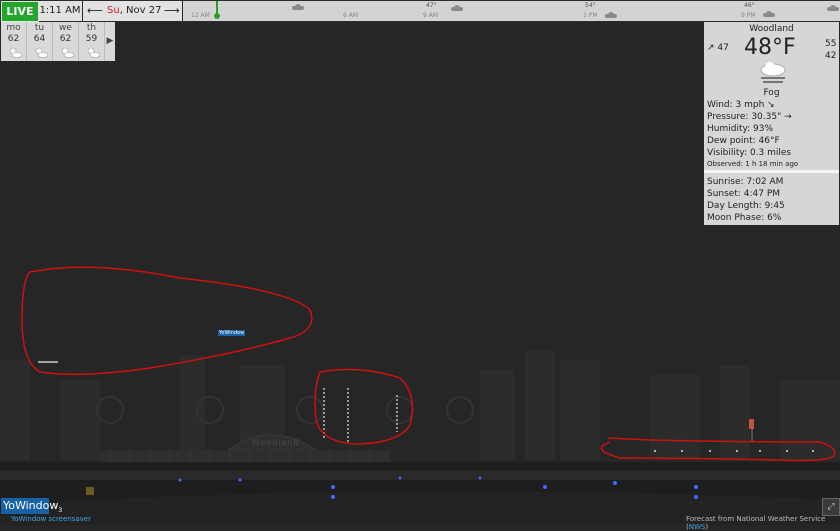 The height and width of the screenshot is (531, 840). I want to click on yowindow-logo: YoWindow3, so click(31, 506).